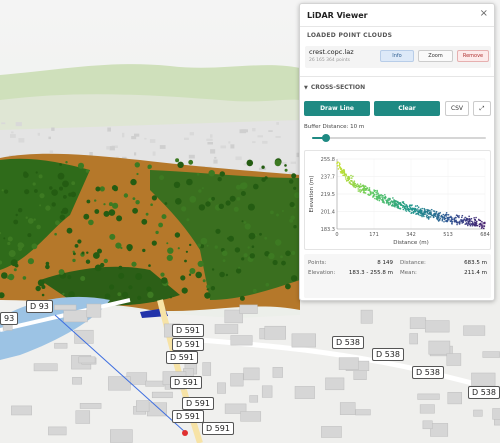  What do you see at coordinates (317, 263) in the screenshot?
I see `points-label: Points:` at bounding box center [317, 263].